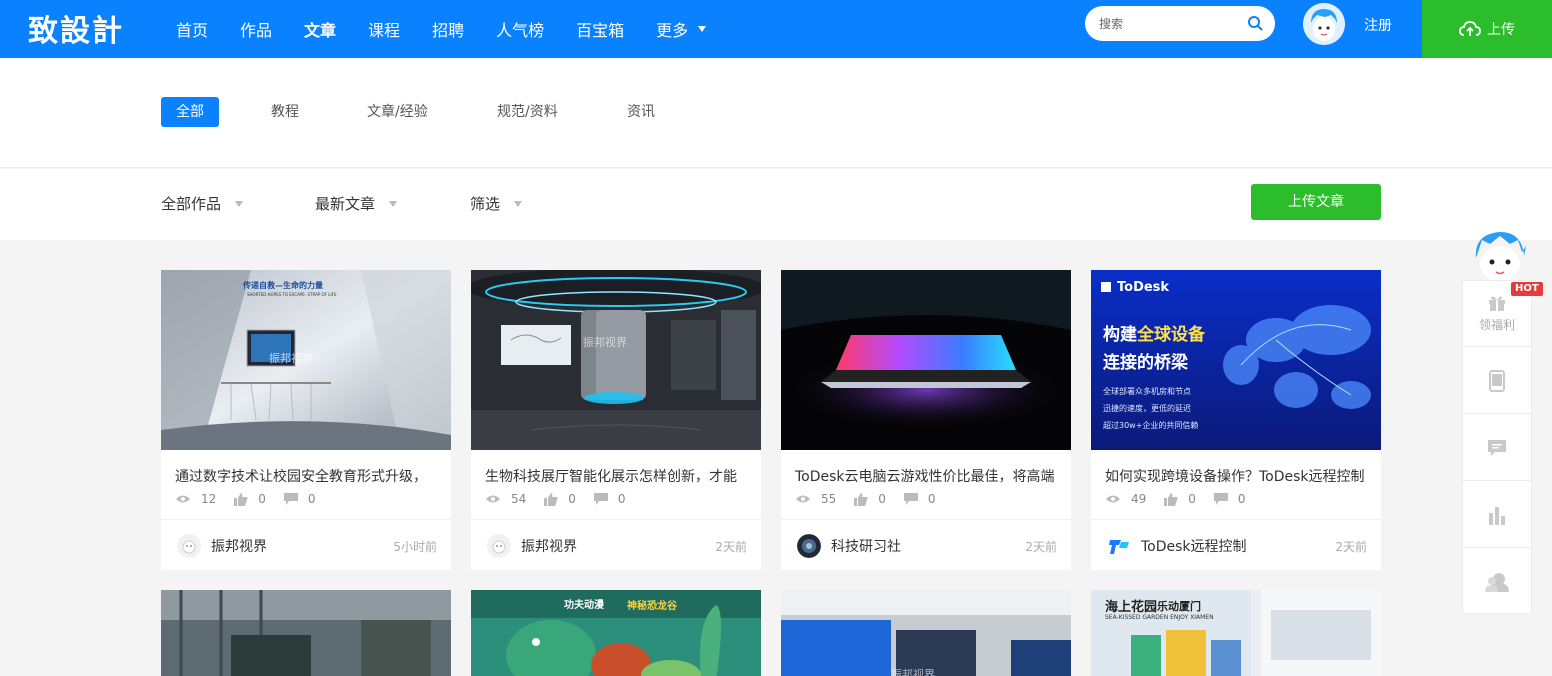  Describe the element at coordinates (731, 547) in the screenshot. I see `post-time: 2天前` at that location.